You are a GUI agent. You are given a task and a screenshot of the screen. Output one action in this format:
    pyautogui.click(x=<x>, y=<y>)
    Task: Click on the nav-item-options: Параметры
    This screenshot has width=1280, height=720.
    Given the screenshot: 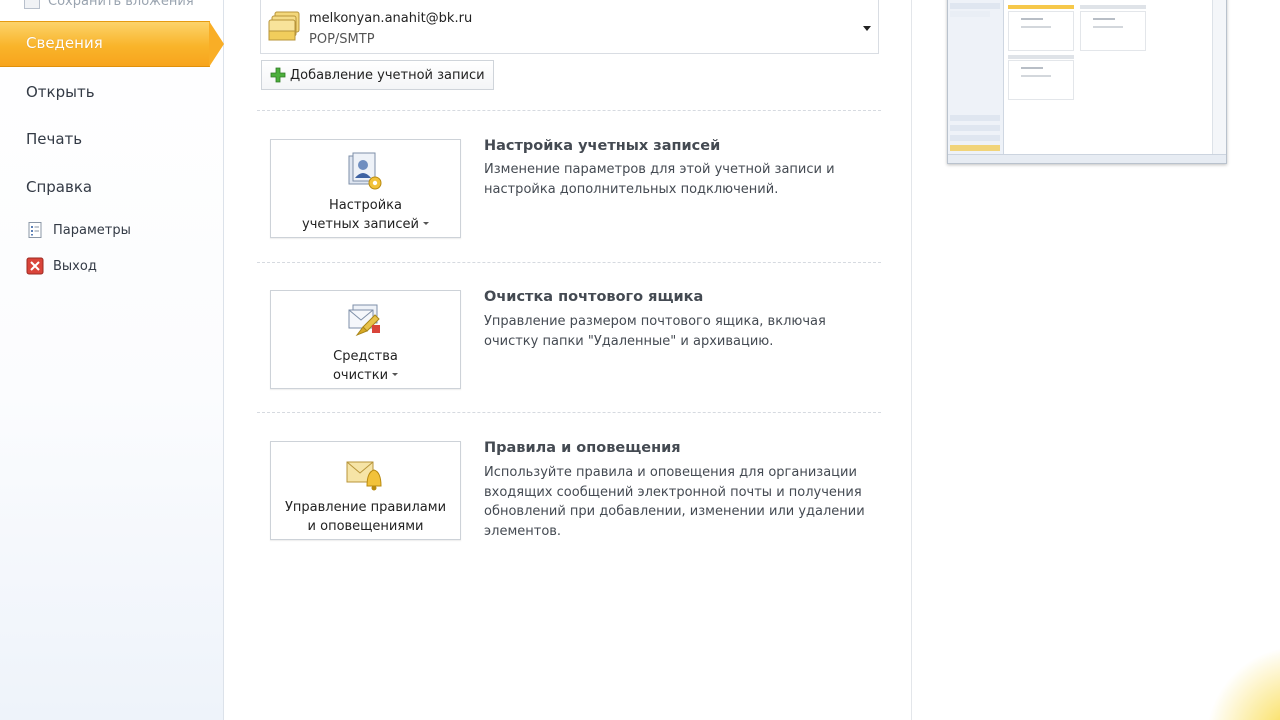 What is the action you would take?
    pyautogui.click(x=78, y=230)
    